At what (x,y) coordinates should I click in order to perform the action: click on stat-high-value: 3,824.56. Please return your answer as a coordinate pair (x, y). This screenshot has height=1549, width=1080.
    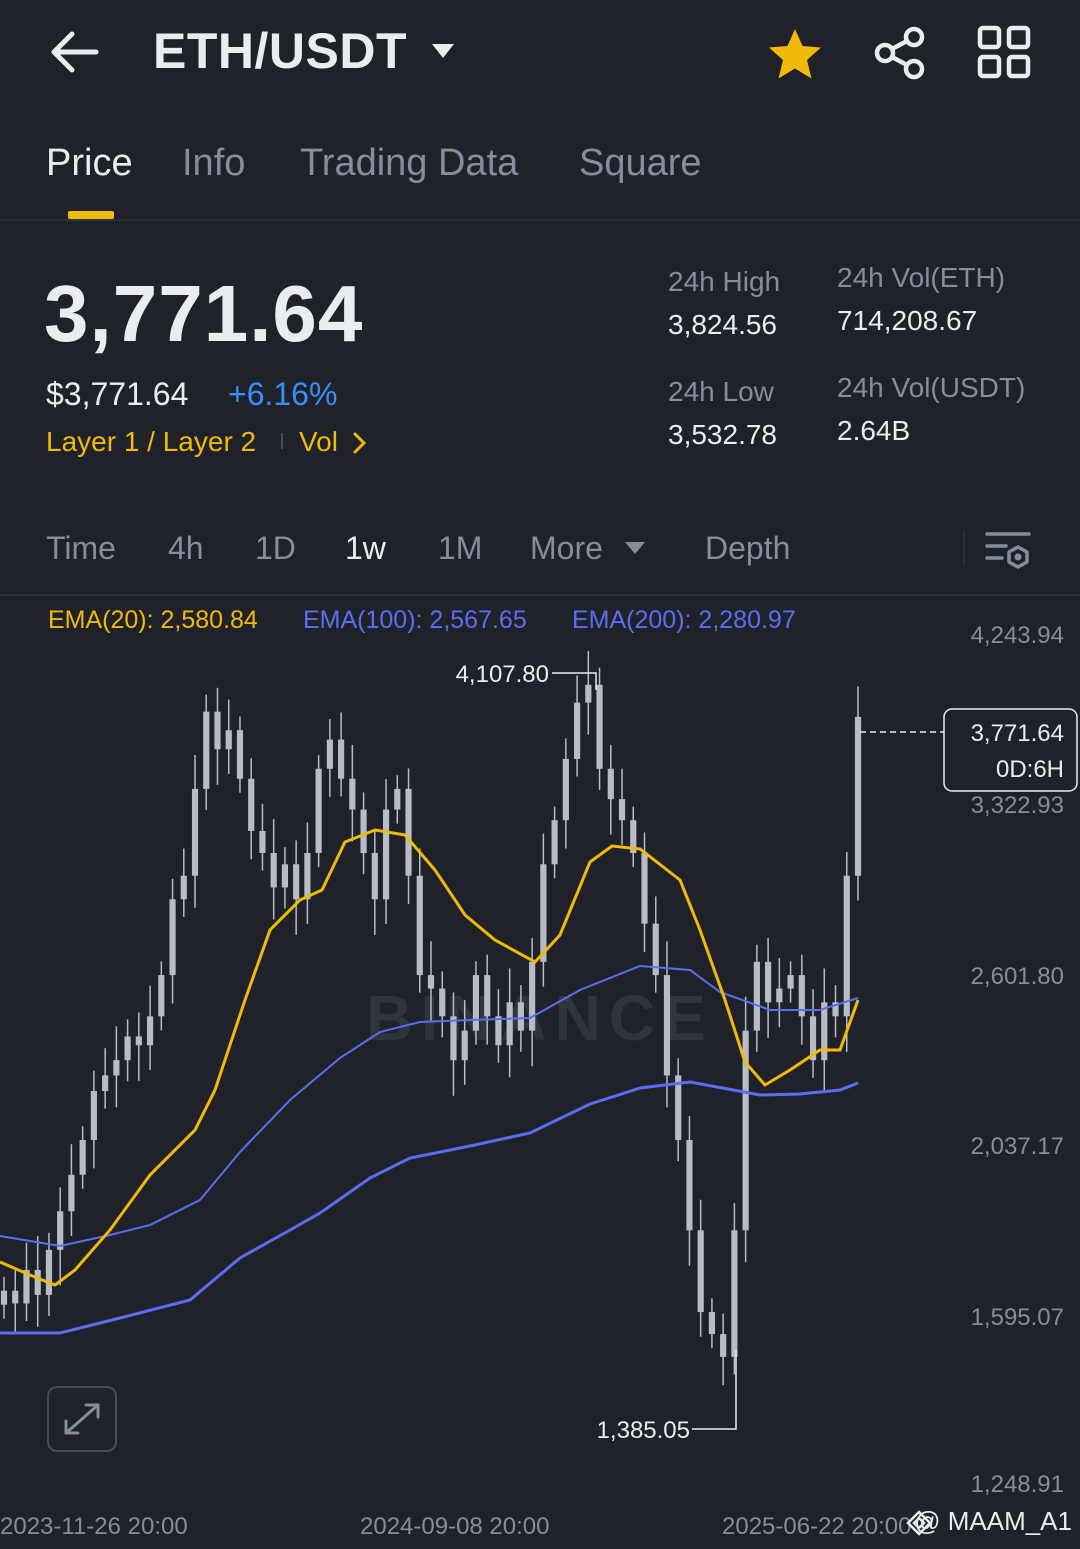
    Looking at the image, I should click on (722, 324).